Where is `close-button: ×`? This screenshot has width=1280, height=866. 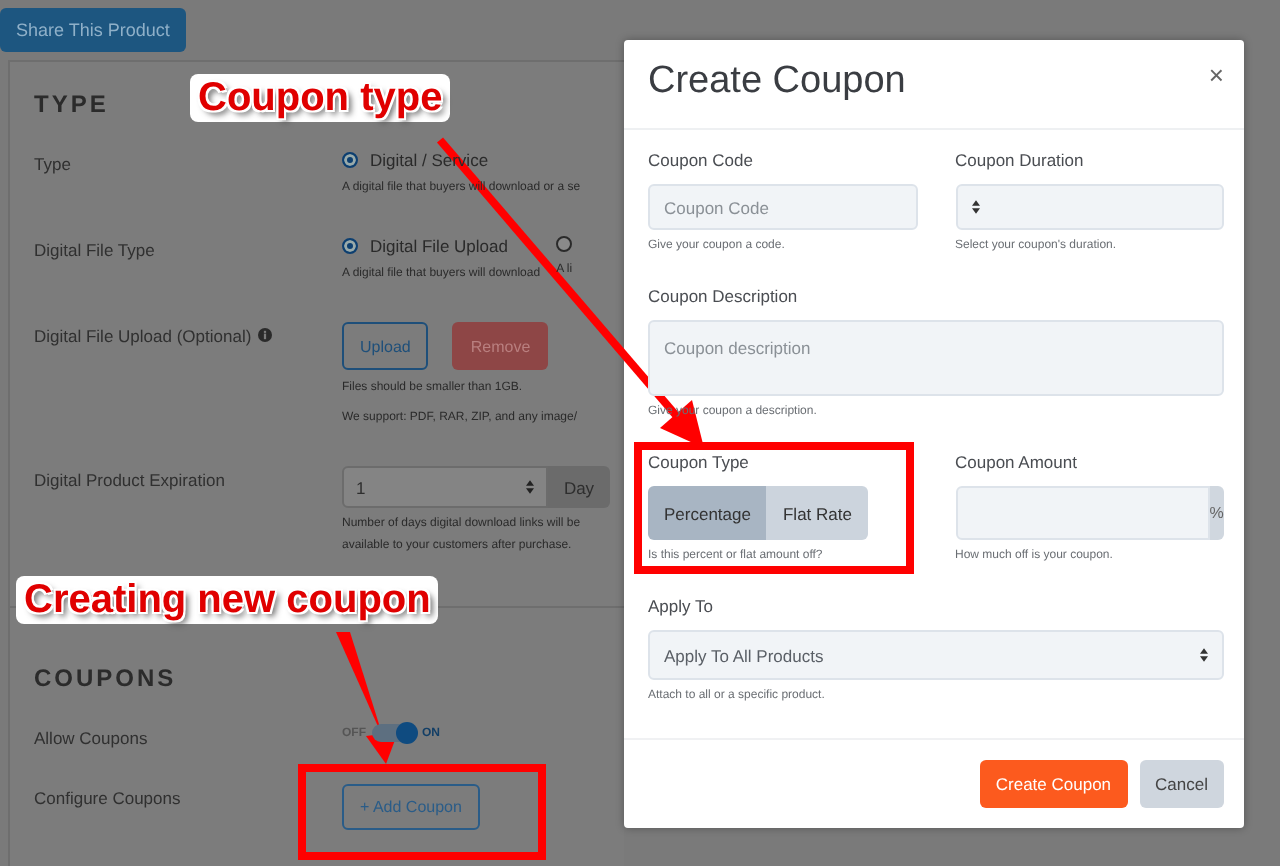 close-button: × is located at coordinates (1216, 75).